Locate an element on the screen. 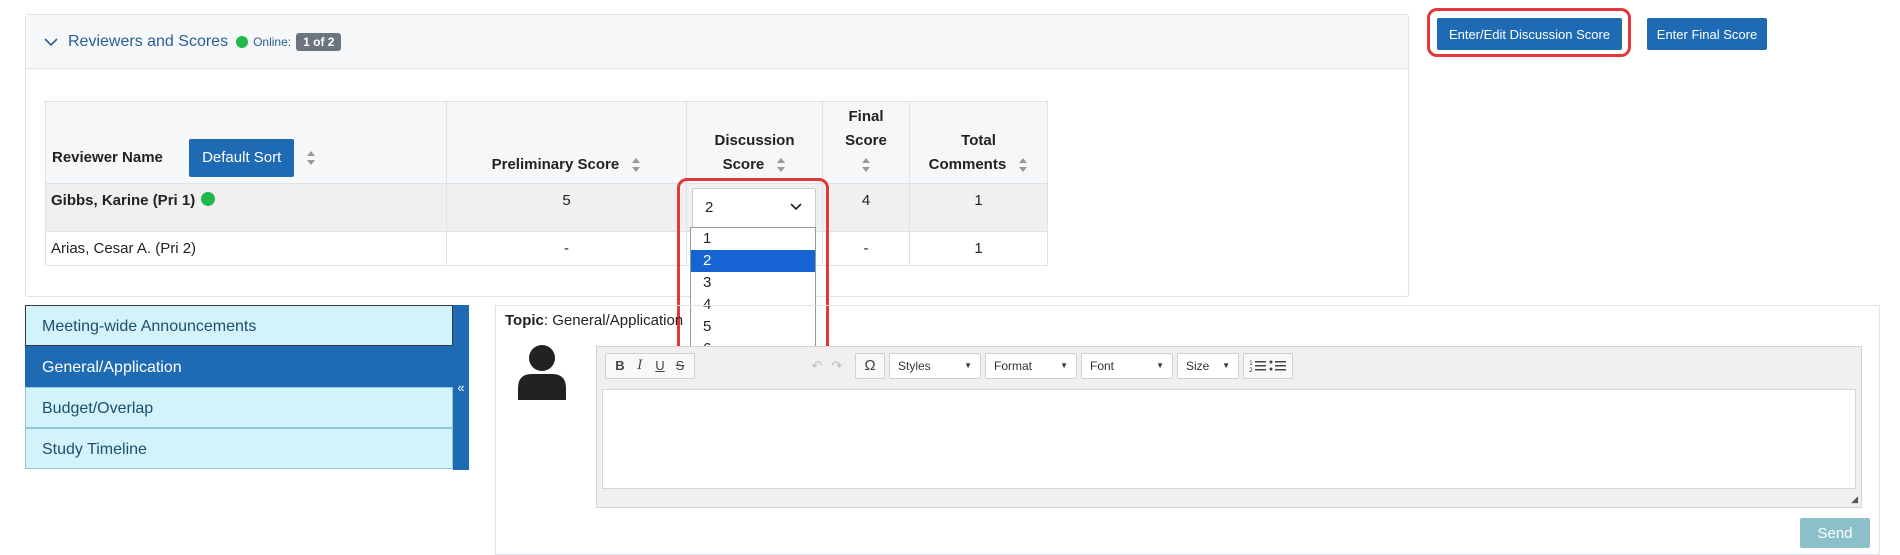 The image size is (1900, 555). font-combo: Font ▼ is located at coordinates (1127, 365).